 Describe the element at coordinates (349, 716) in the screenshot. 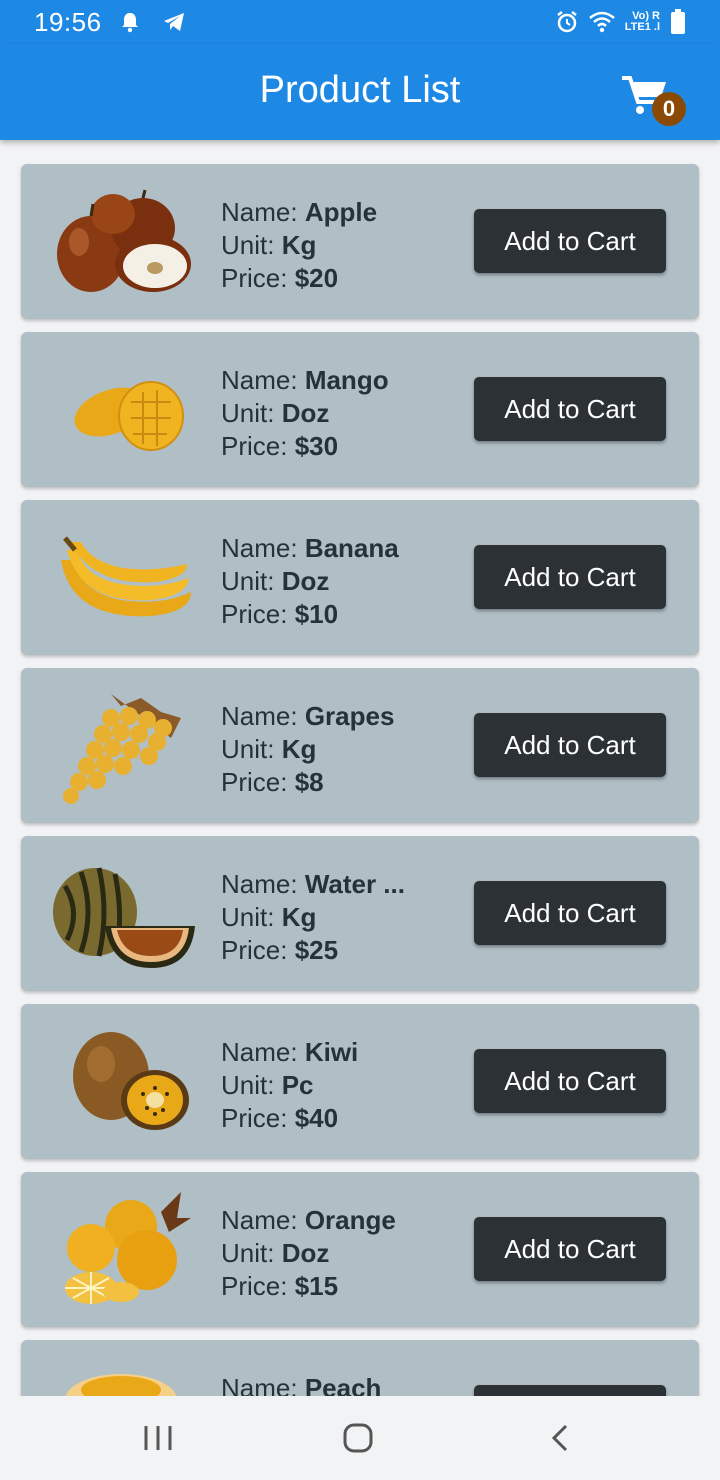

I see `product-name: Grapes` at that location.